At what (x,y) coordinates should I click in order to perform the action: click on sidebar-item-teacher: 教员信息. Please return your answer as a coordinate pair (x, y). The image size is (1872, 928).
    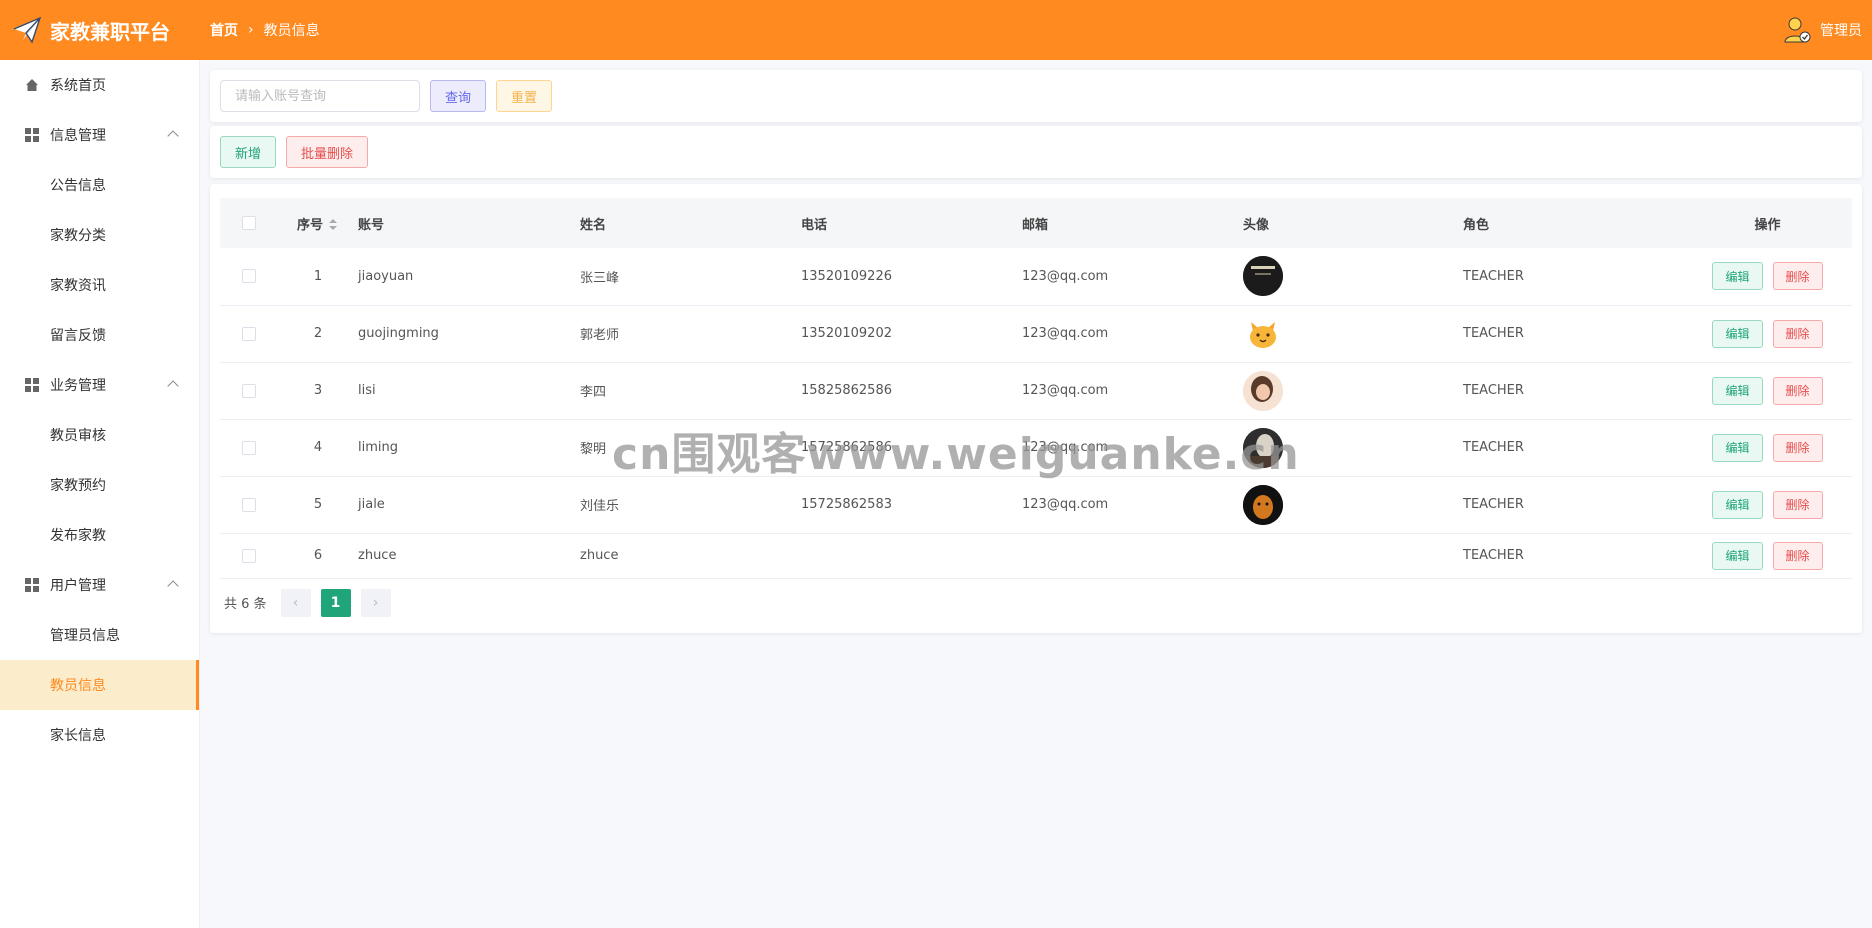
    Looking at the image, I should click on (99, 685).